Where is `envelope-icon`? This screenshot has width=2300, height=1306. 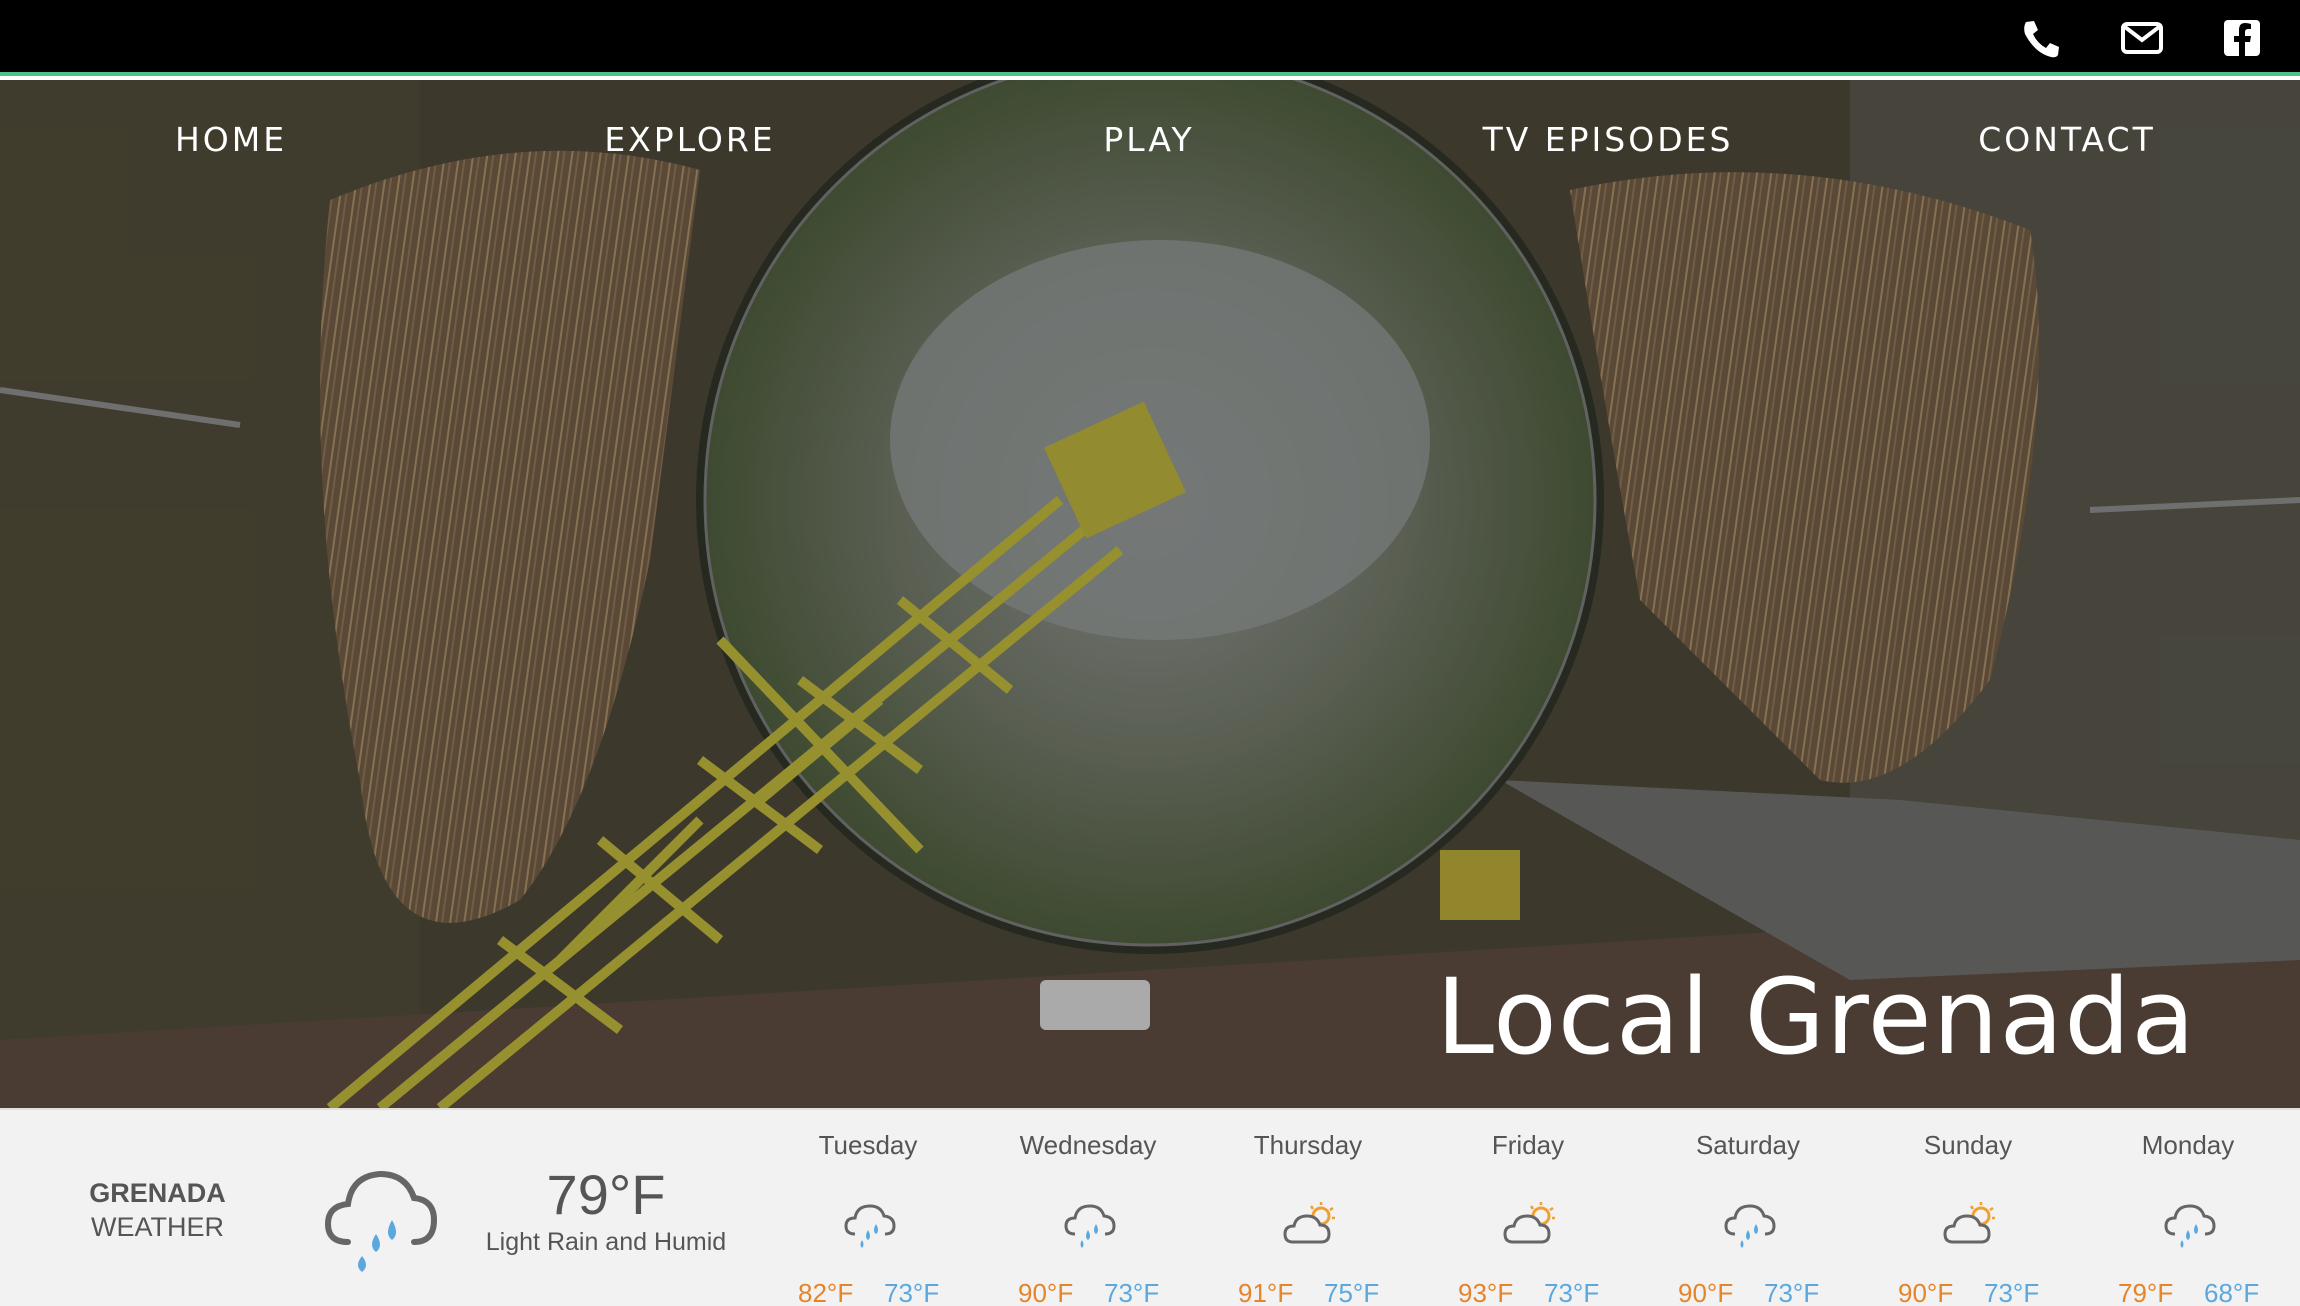 envelope-icon is located at coordinates (2142, 38).